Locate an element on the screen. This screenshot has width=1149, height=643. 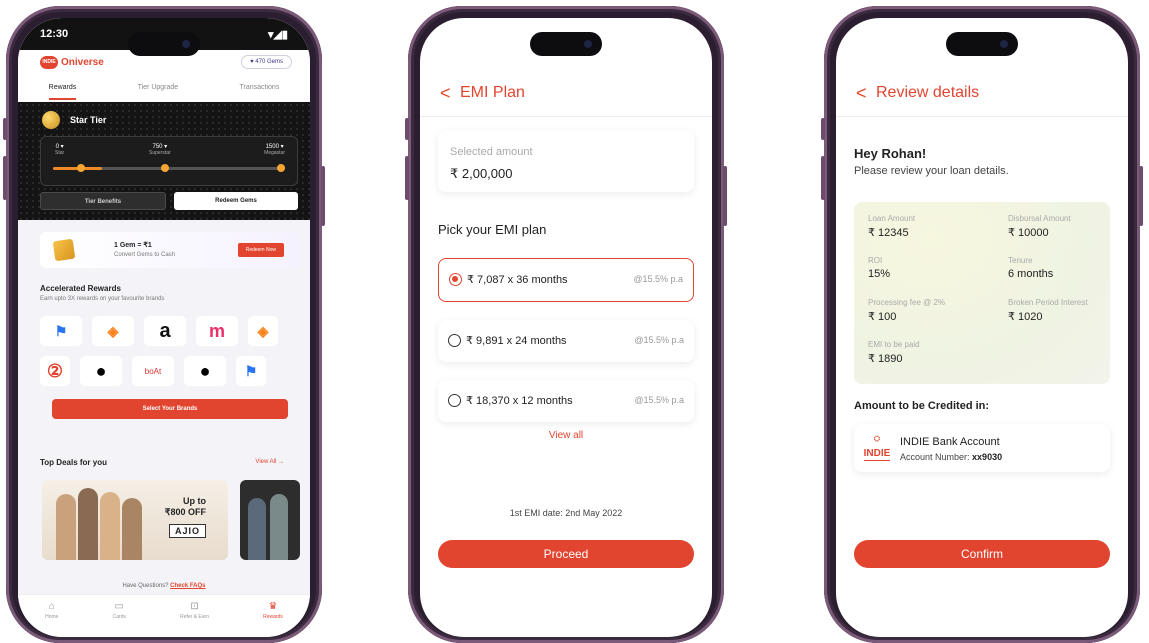
nav-label: Cards is located at coordinates (119, 617).